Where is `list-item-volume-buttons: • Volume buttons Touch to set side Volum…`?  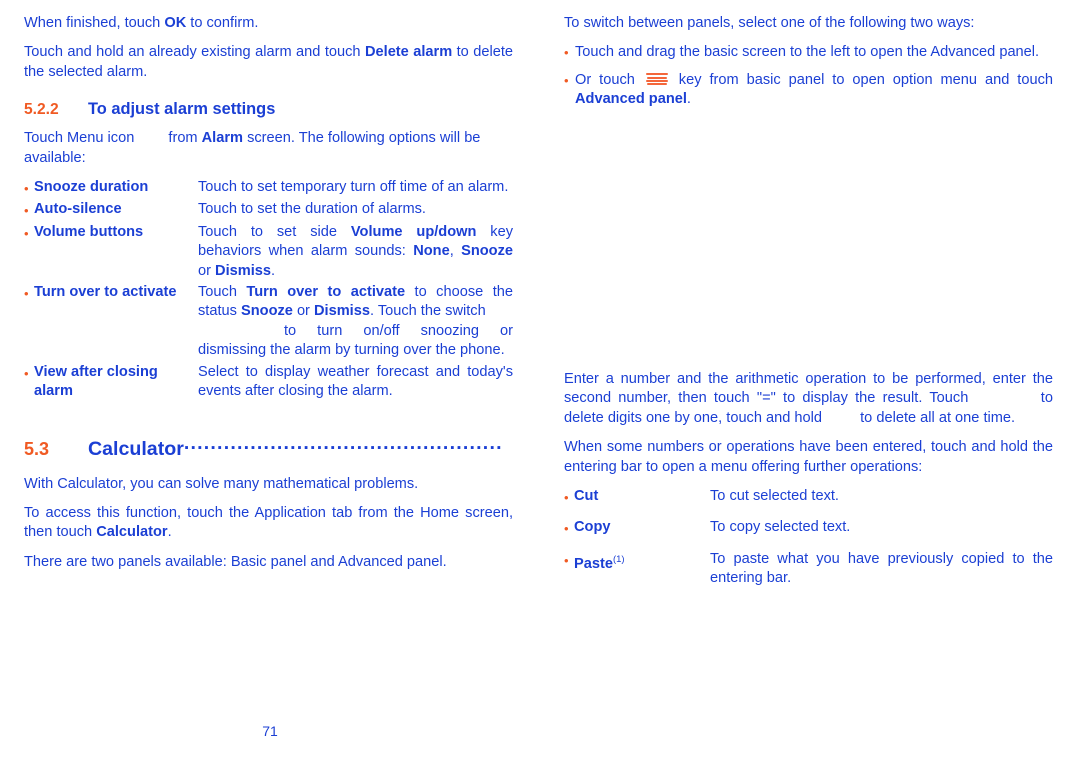 list-item-volume-buttons: • Volume buttons Touch to set side Volum… is located at coordinates (268, 252).